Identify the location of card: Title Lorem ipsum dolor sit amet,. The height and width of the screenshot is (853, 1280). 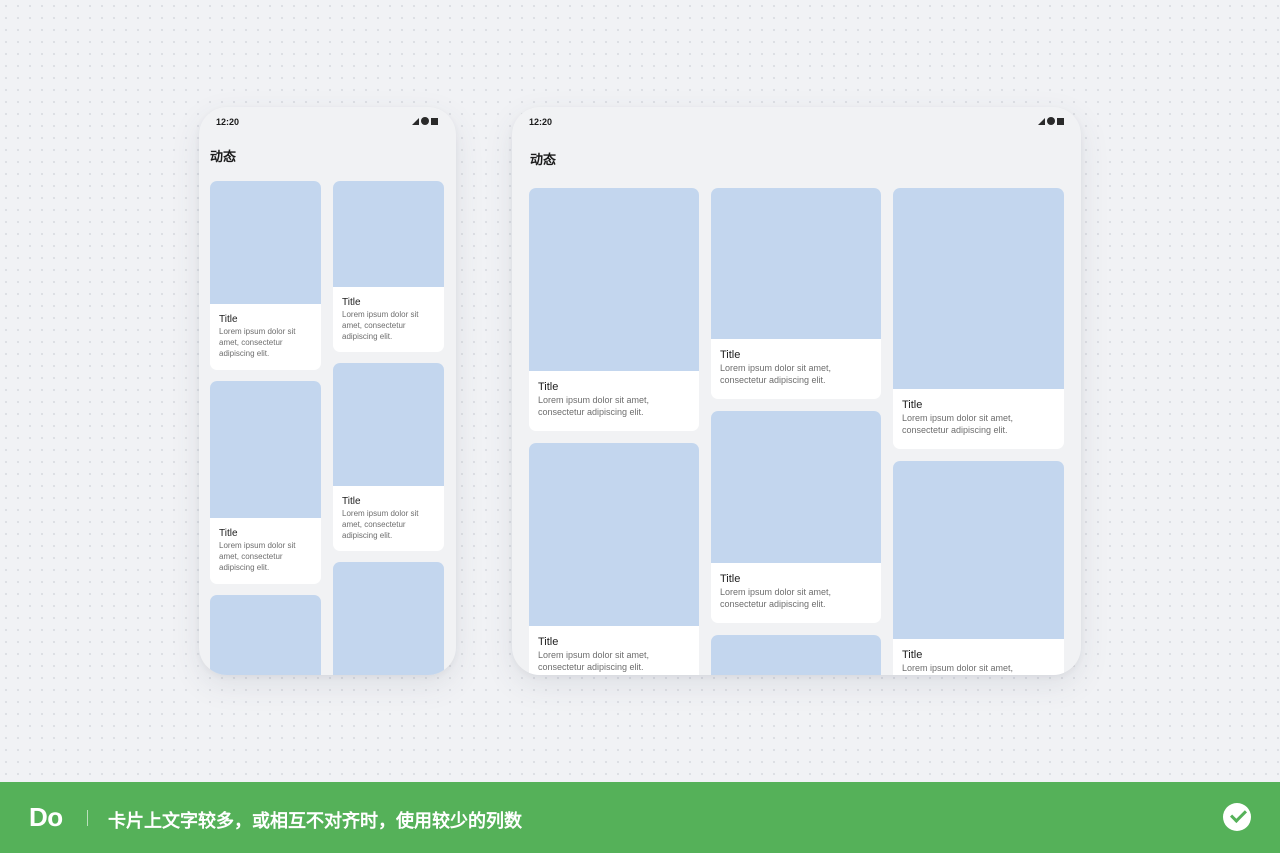
(978, 568).